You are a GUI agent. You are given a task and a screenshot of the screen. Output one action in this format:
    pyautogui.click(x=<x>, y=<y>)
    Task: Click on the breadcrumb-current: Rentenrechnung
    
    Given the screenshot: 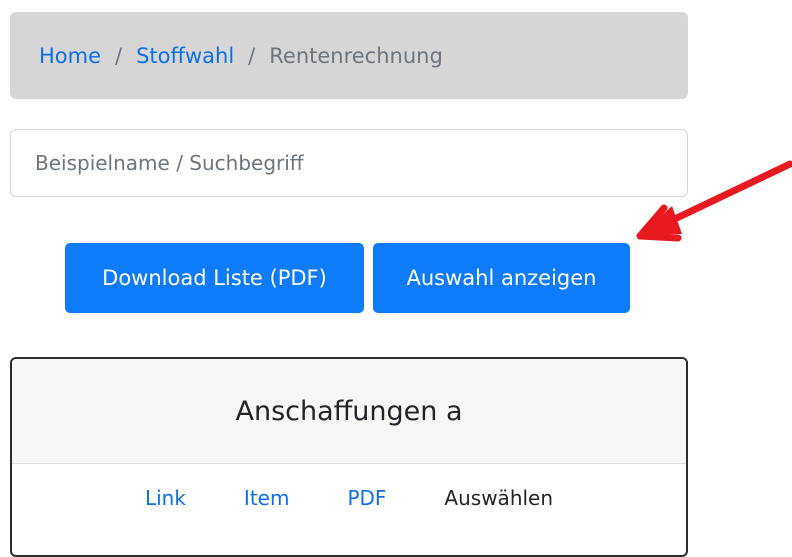 What is the action you would take?
    pyautogui.click(x=356, y=55)
    